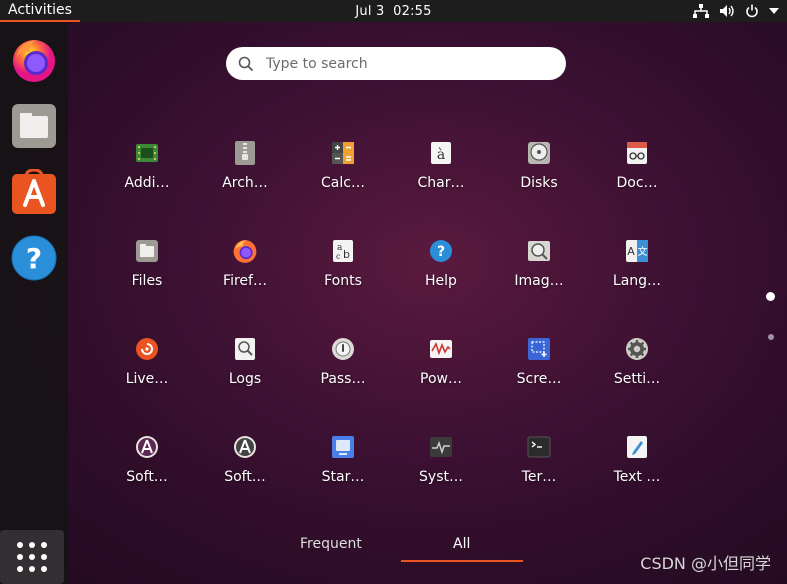 Image resolution: width=787 pixels, height=584 pixels. What do you see at coordinates (34, 126) in the screenshot?
I see `dock-files` at bounding box center [34, 126].